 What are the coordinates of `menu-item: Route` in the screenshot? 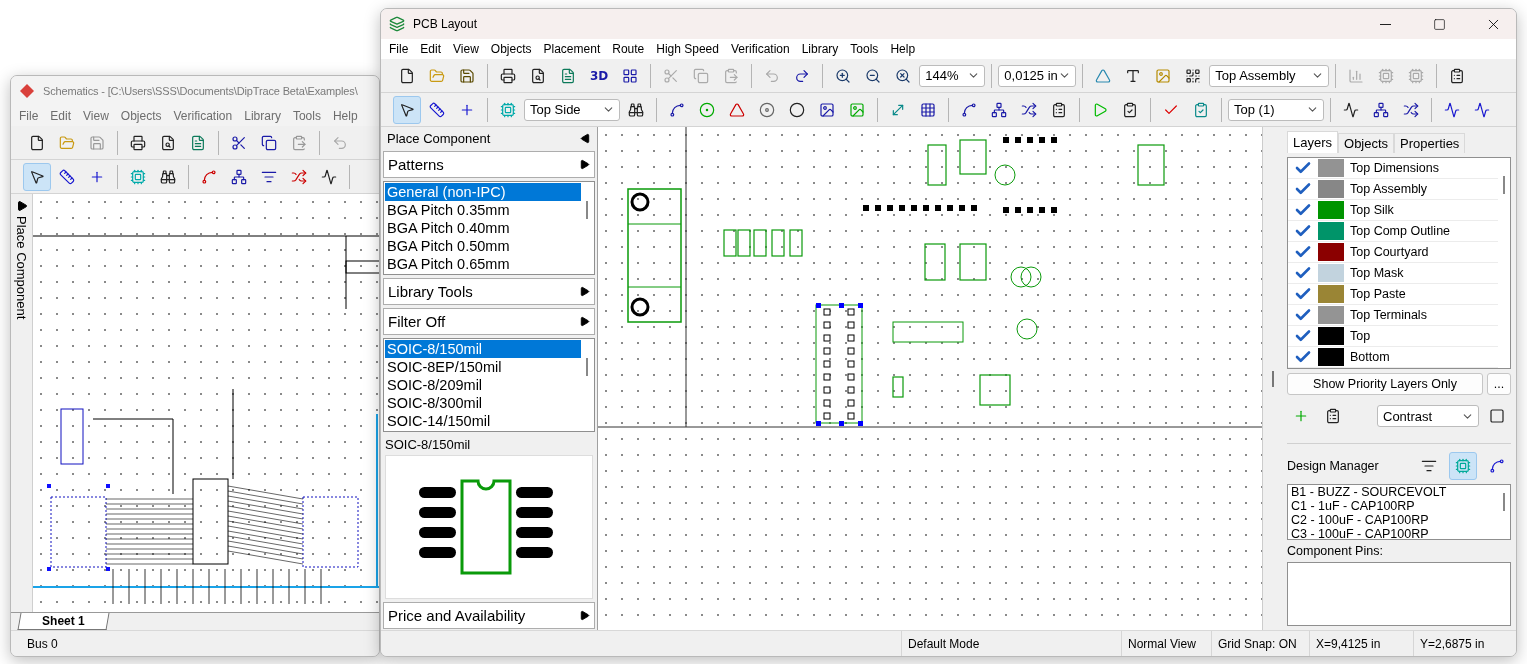 It's located at (628, 49).